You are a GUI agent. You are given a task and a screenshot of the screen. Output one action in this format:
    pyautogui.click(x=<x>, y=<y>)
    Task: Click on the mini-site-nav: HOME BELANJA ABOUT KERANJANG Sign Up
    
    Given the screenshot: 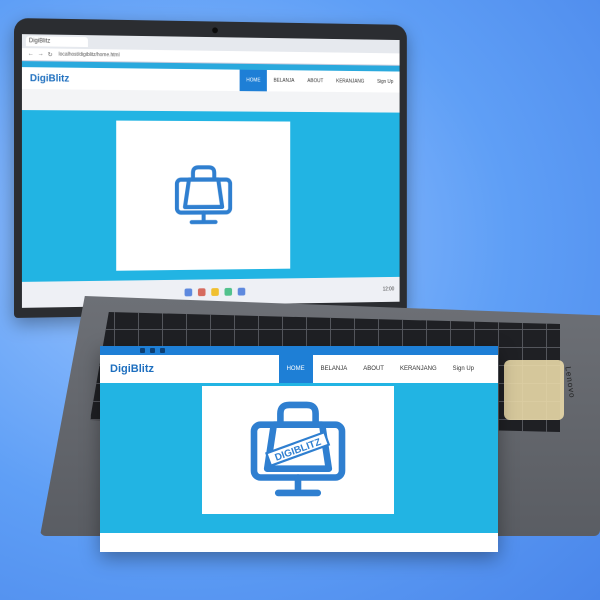 What is the action you would take?
    pyautogui.click(x=319, y=81)
    